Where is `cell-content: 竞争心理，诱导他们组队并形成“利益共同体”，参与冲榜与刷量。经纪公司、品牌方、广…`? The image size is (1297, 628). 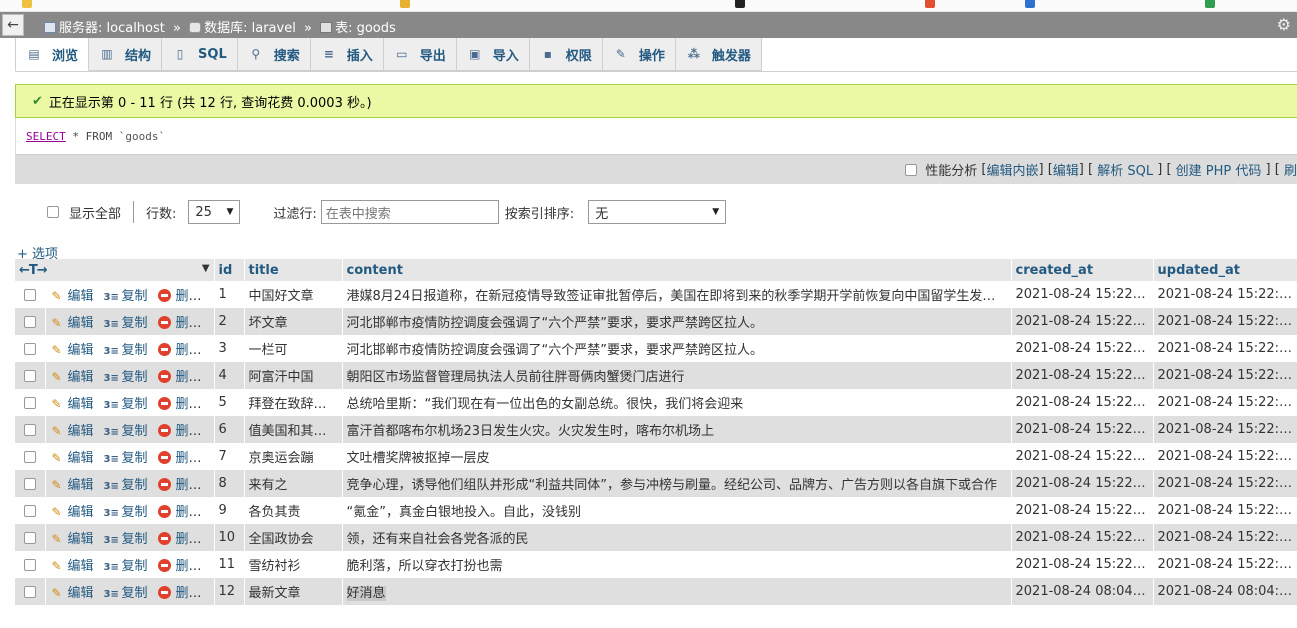 cell-content: 竞争心理，诱导他们组队并形成“利益共同体”，参与冲榜与刷量。经纪公司、品牌方、广… is located at coordinates (677, 483).